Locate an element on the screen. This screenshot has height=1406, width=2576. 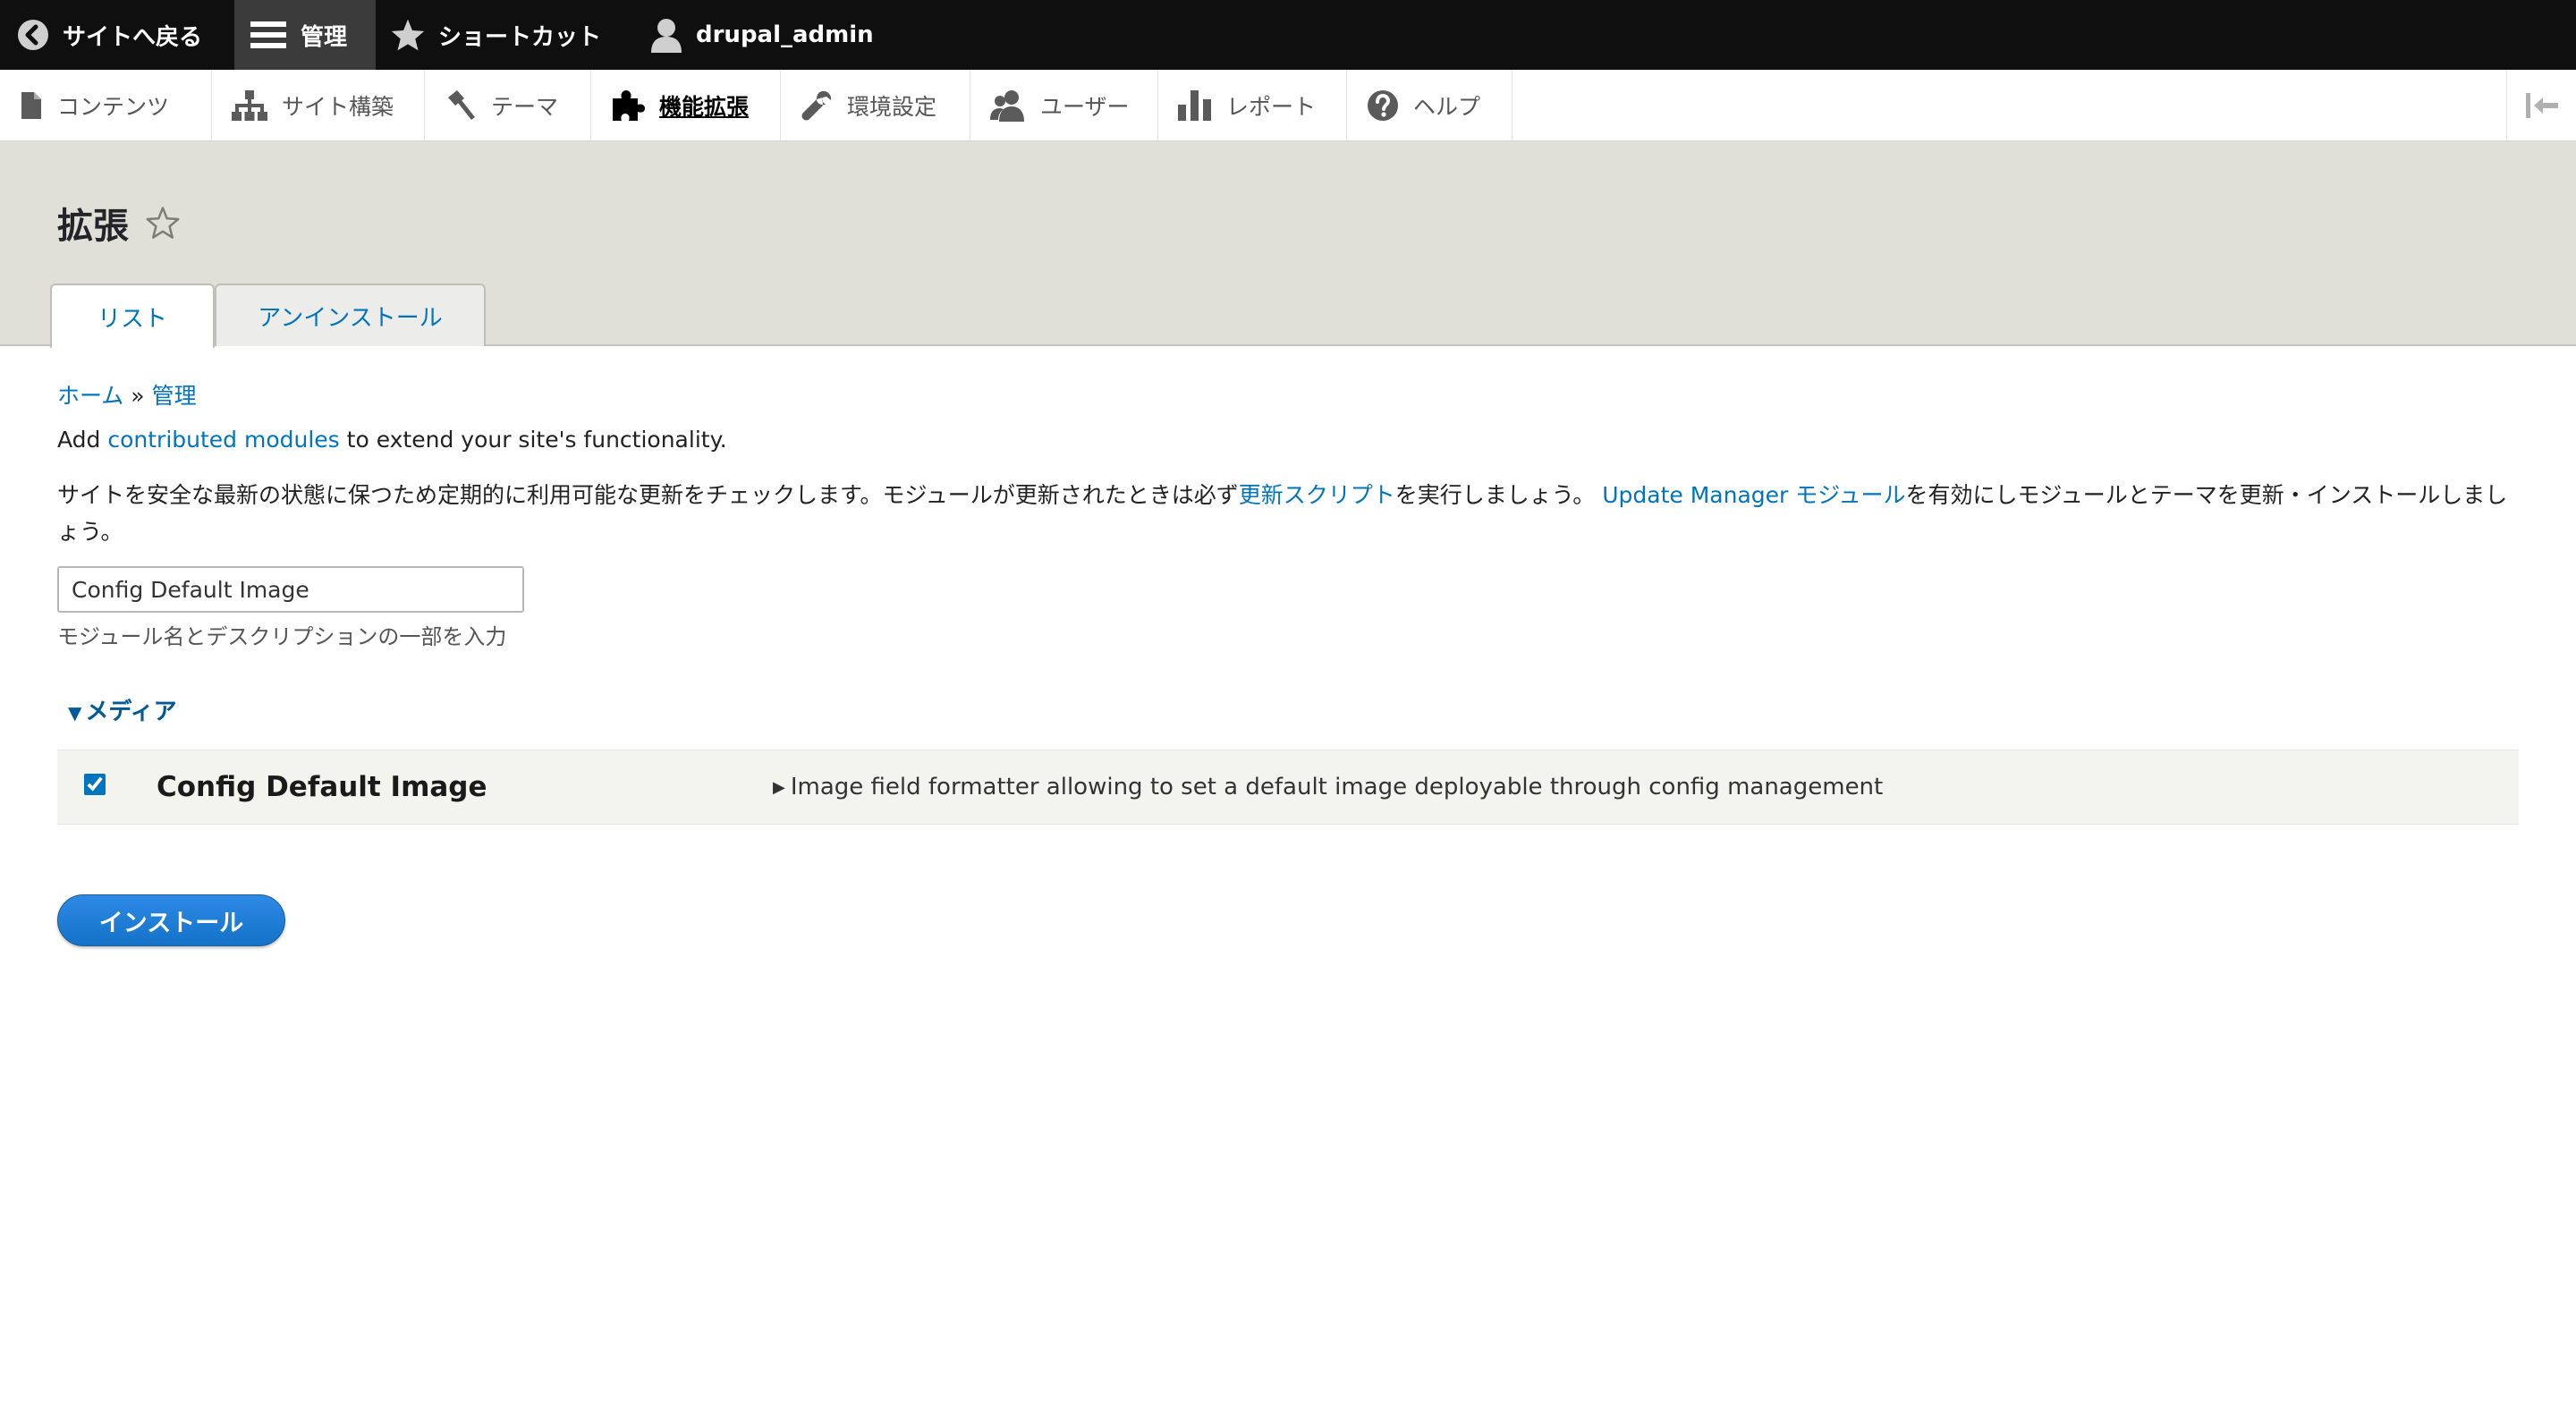
user-label: drupal_admin is located at coordinates (785, 35).